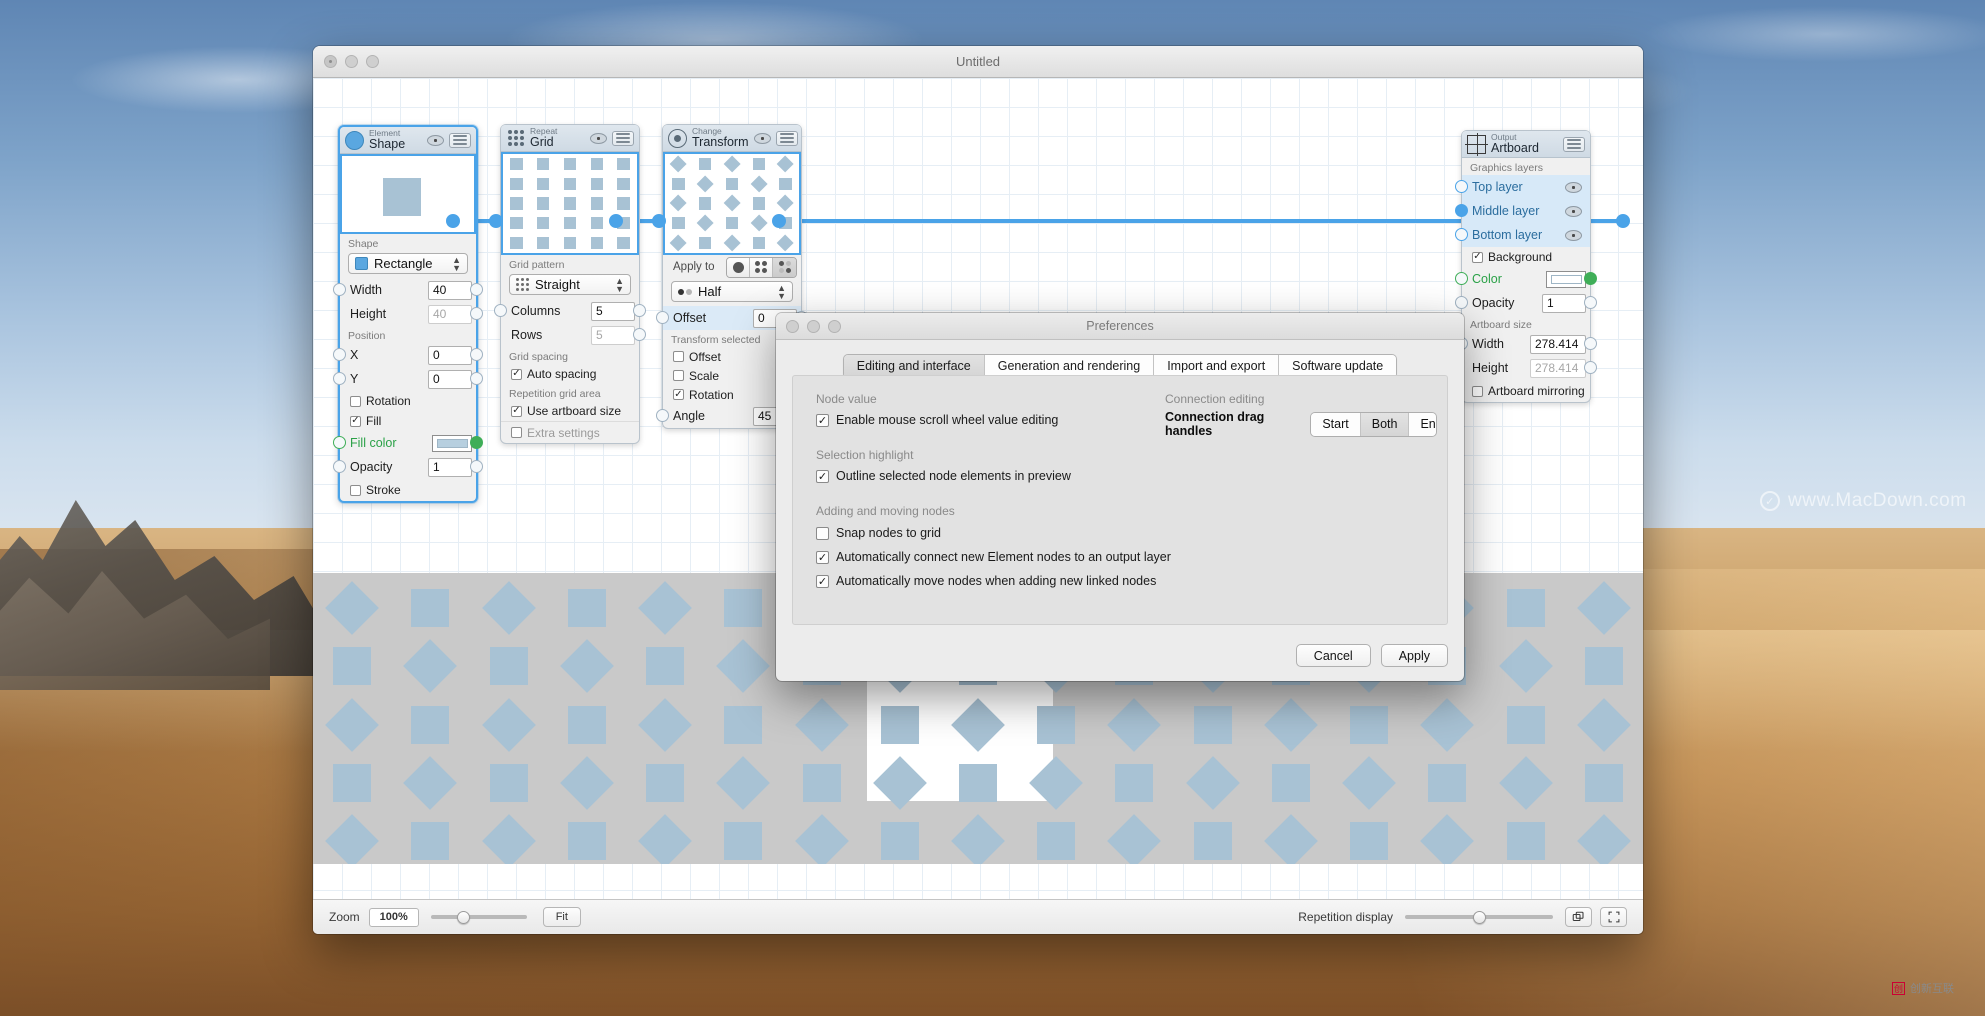 Image resolution: width=1985 pixels, height=1016 pixels. Describe the element at coordinates (1526, 144) in the screenshot. I see `node-header-output-artboard: Output Artboard` at that location.